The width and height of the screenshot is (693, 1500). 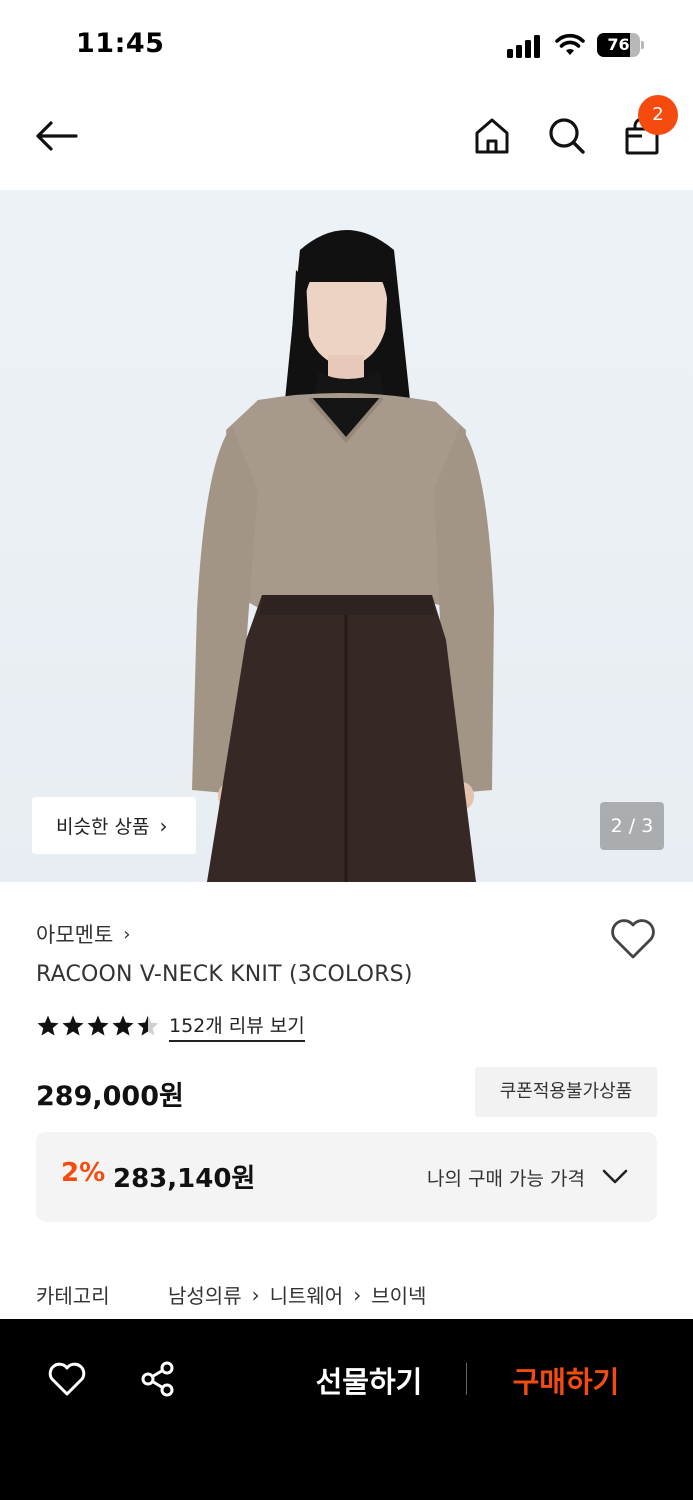 What do you see at coordinates (56, 136) in the screenshot?
I see `back-arrow-icon` at bounding box center [56, 136].